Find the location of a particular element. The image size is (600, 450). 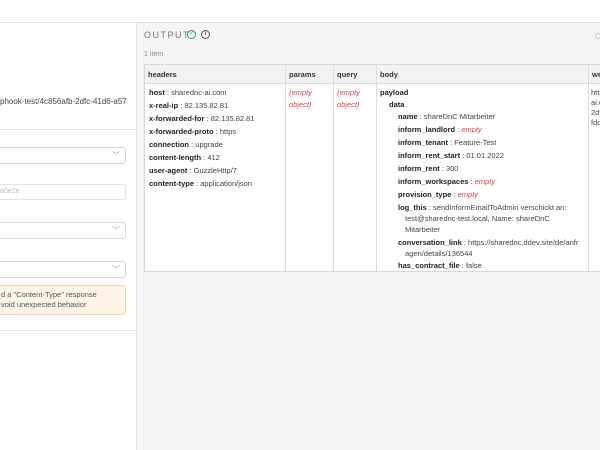

column-header-query: query is located at coordinates (355, 74).